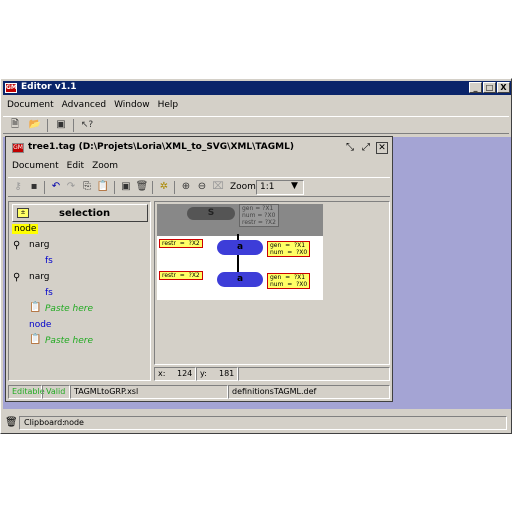 Image resolution: width=512 pixels, height=512 pixels. Describe the element at coordinates (175, 374) in the screenshot. I see `x-coordinate-field: x: 124` at that location.